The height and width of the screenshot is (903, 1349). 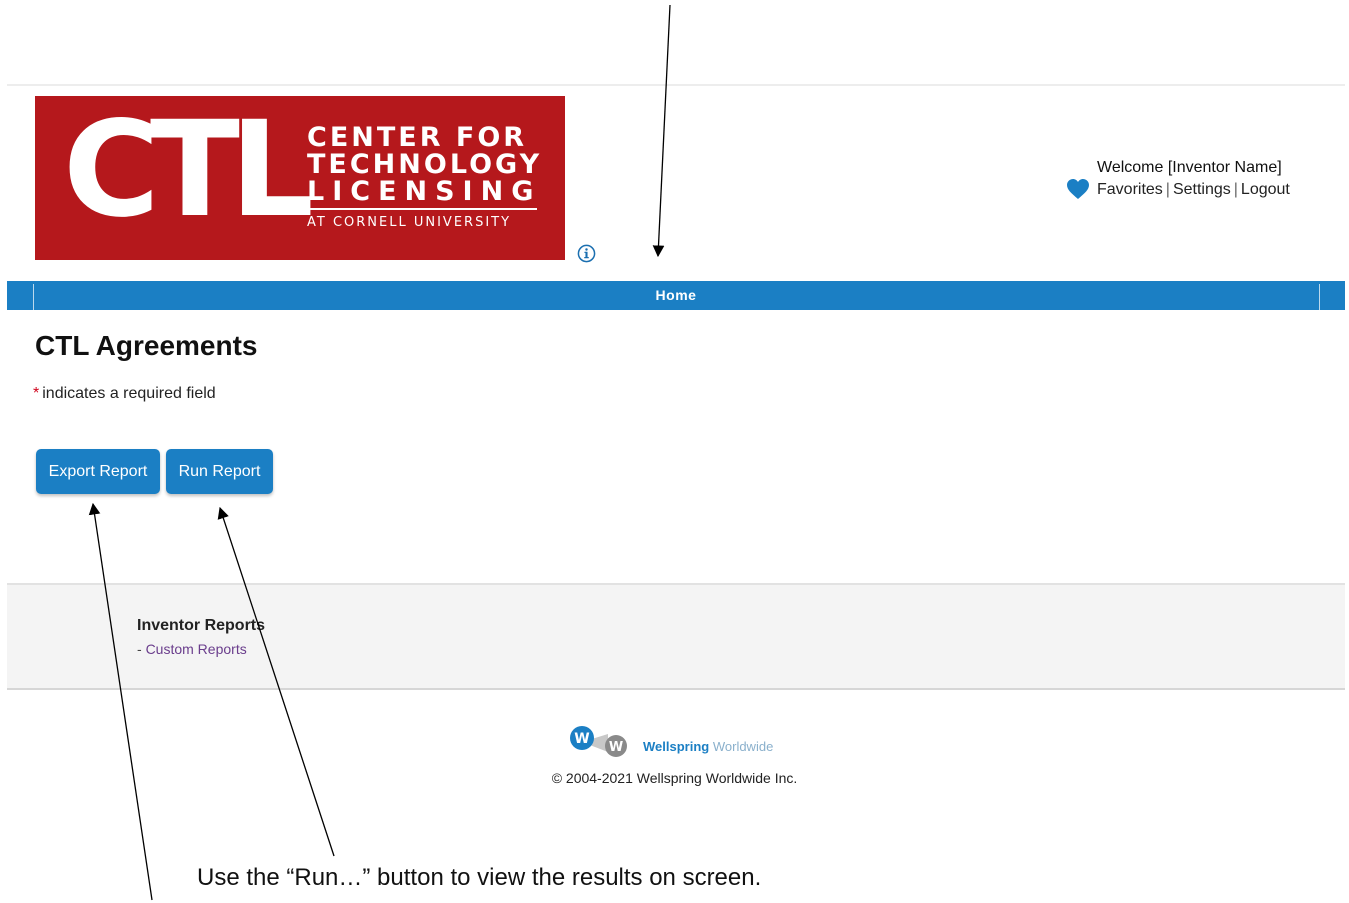 What do you see at coordinates (129, 393) in the screenshot?
I see `required-note-text: indicates a required field` at bounding box center [129, 393].